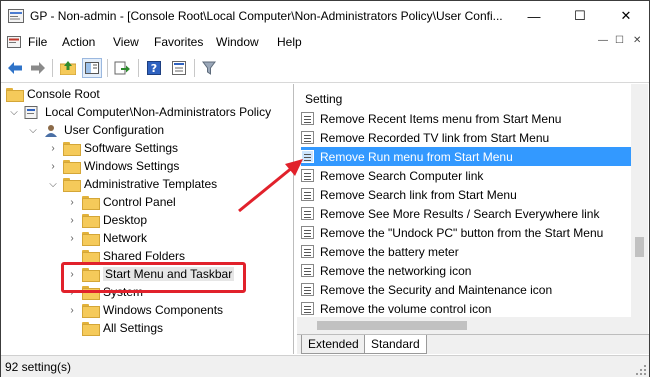 This screenshot has width=650, height=378. What do you see at coordinates (639, 210) in the screenshot?
I see `vertical-scrollbar` at bounding box center [639, 210].